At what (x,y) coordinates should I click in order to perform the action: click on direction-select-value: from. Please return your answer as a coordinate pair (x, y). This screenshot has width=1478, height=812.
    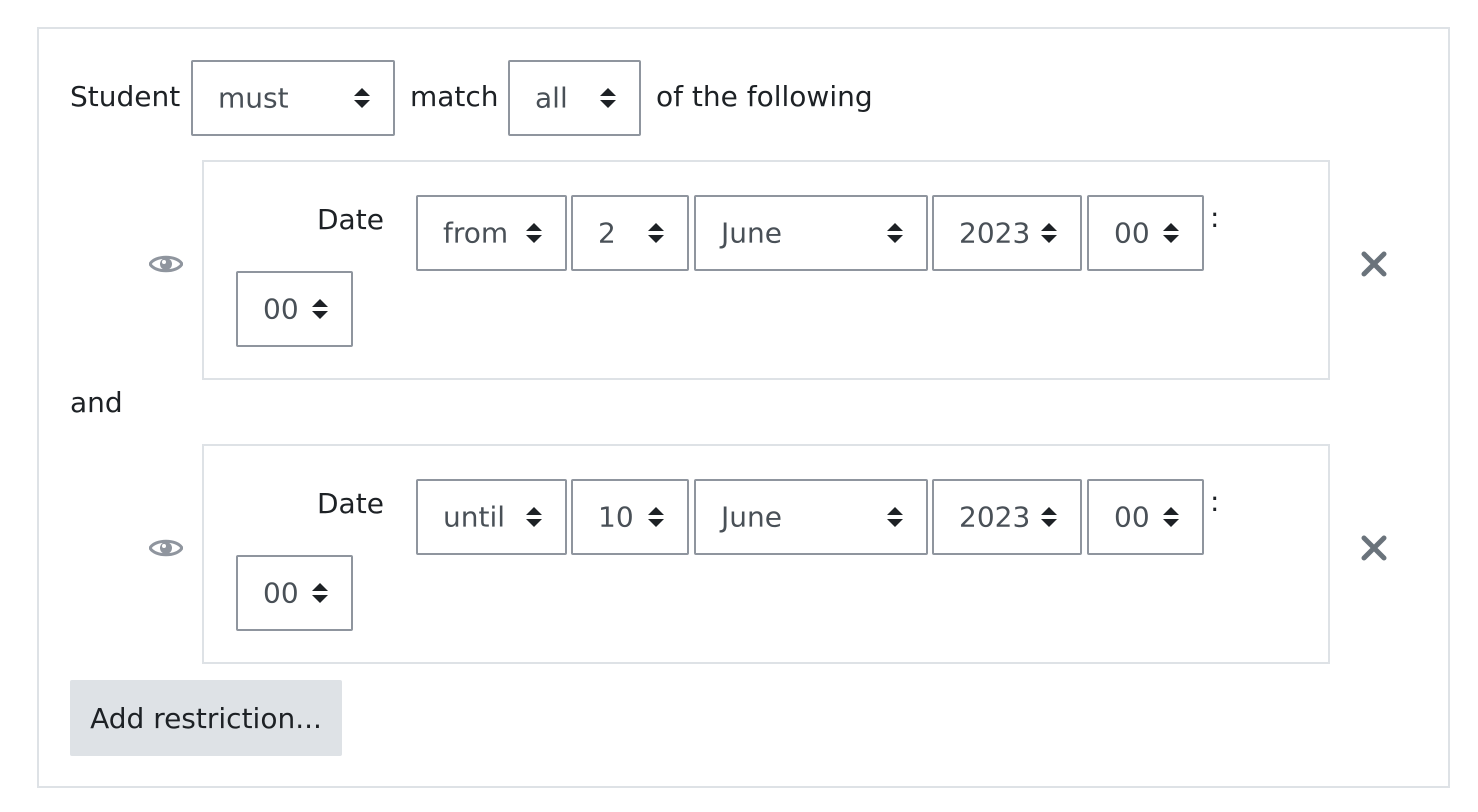
    Looking at the image, I should click on (476, 233).